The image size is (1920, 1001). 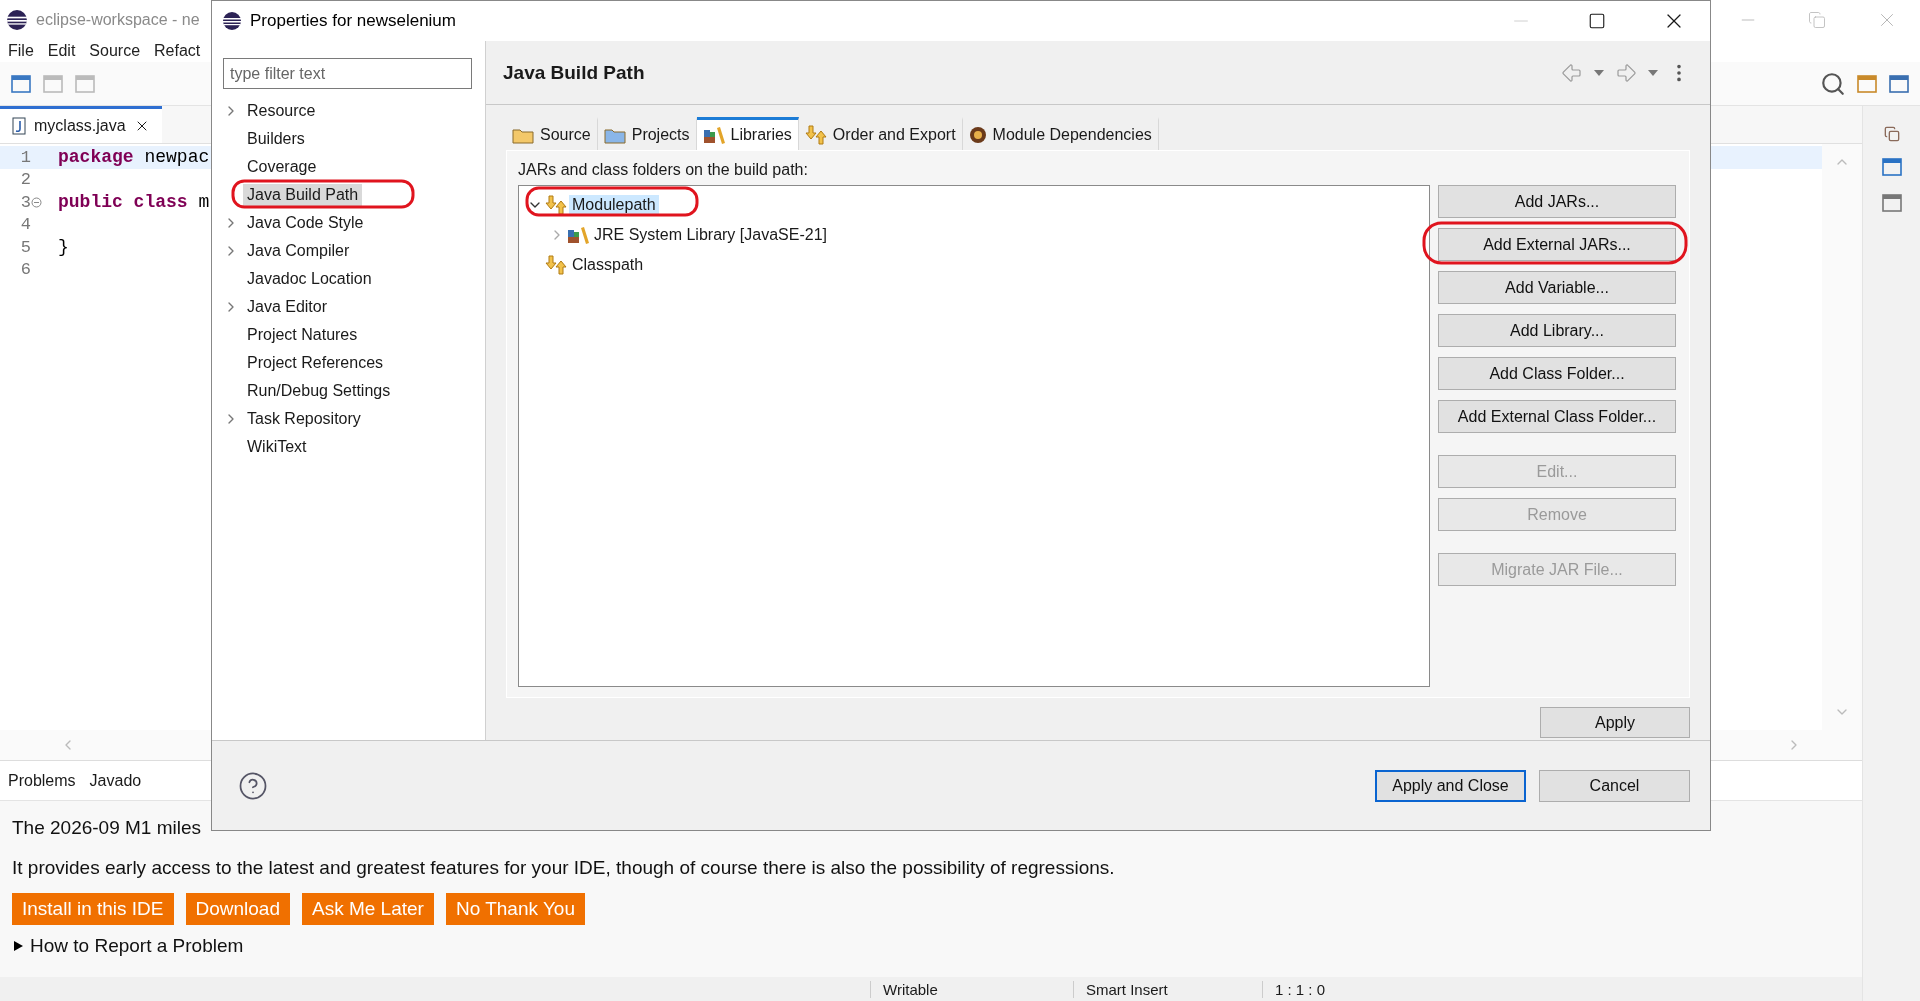 What do you see at coordinates (1891, 167) in the screenshot?
I see `outline-icon` at bounding box center [1891, 167].